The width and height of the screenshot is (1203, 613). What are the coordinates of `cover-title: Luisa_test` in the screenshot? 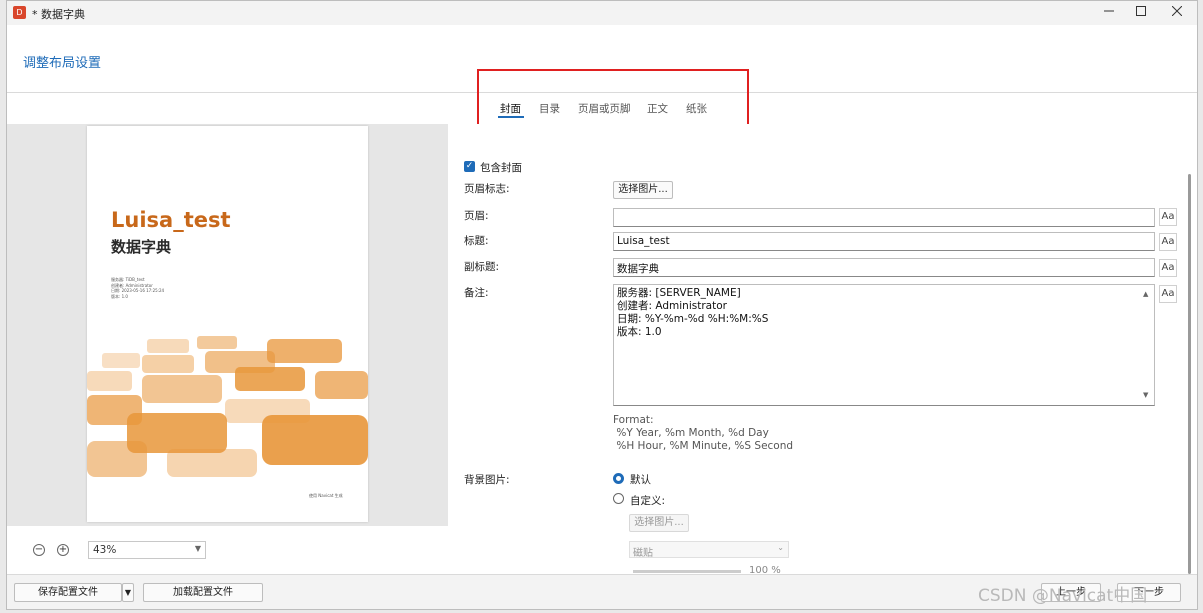 It's located at (171, 220).